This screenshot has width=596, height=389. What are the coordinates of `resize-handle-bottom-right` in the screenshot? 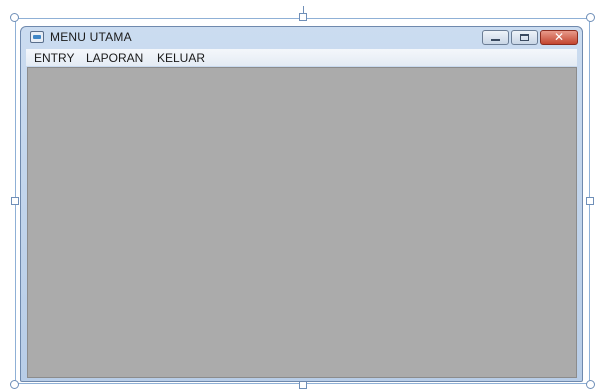 It's located at (590, 384).